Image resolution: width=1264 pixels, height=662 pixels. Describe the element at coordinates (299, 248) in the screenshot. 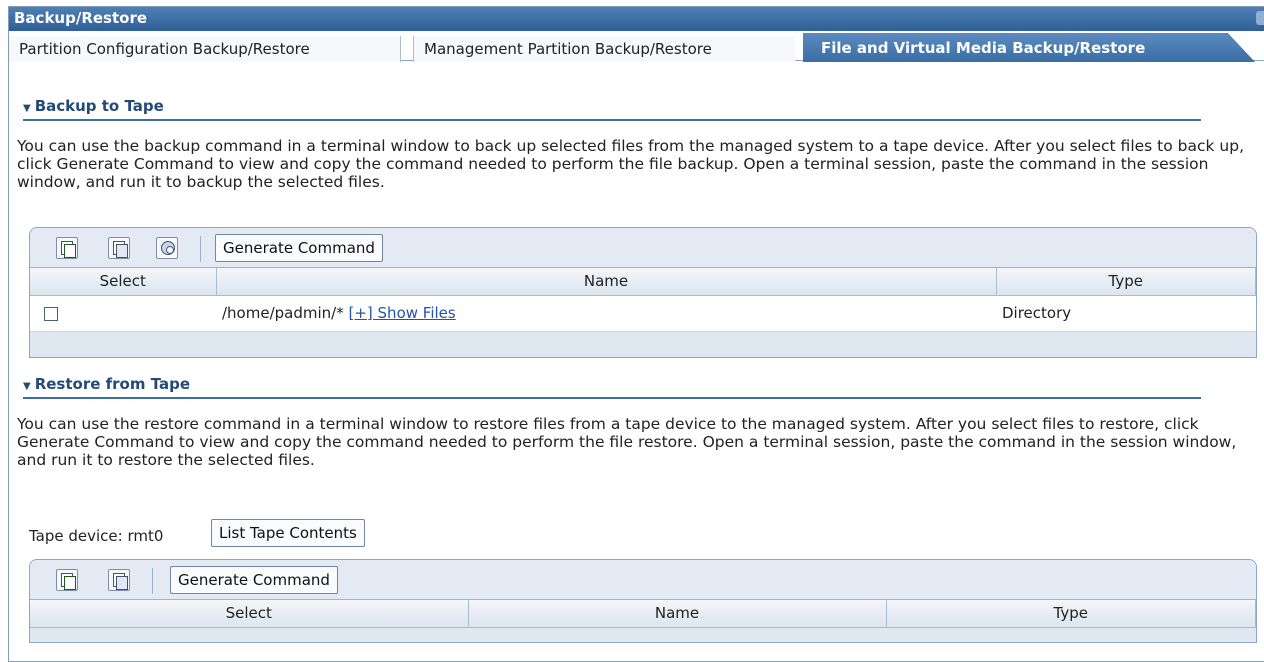

I see `backup-generate-command-button: Generate Command` at that location.